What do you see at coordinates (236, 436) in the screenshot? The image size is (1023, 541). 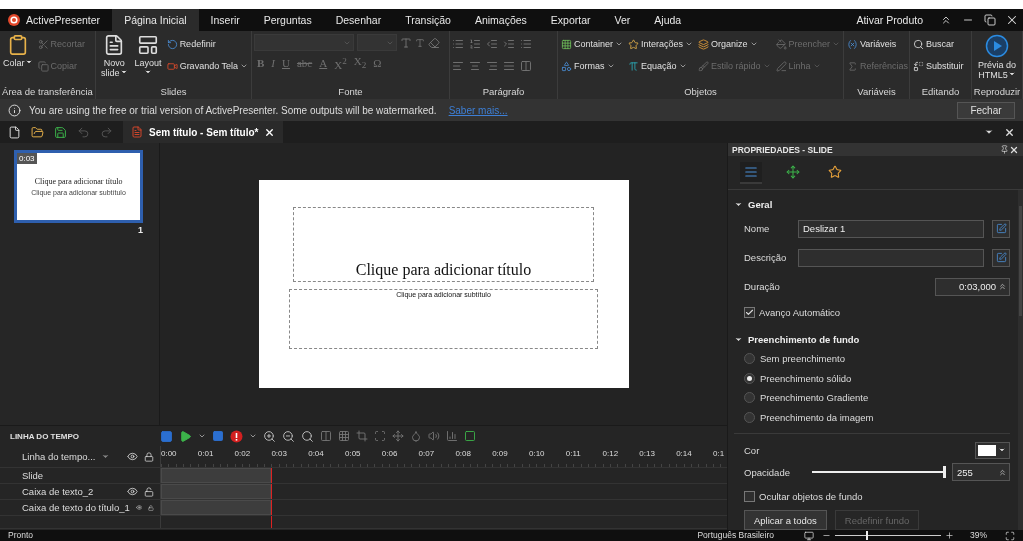 I see `record-icon` at bounding box center [236, 436].